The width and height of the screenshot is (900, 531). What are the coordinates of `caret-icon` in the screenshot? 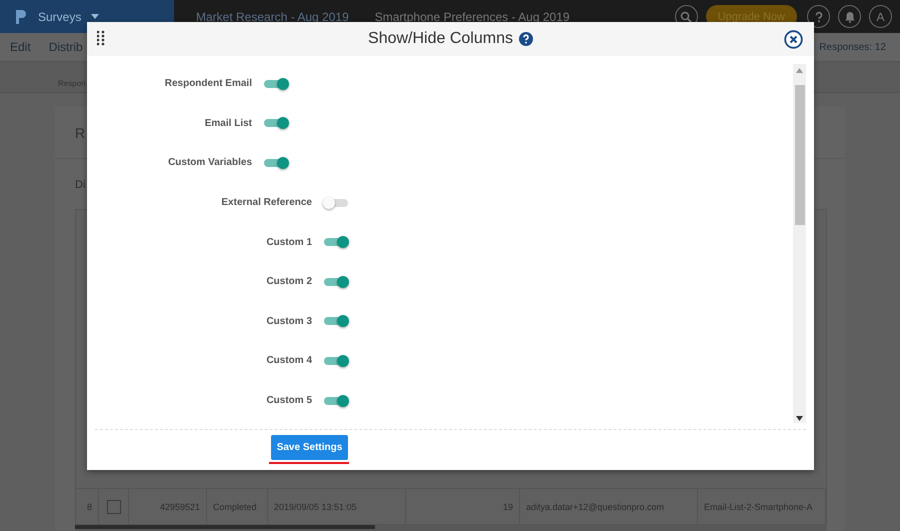 It's located at (95, 16).